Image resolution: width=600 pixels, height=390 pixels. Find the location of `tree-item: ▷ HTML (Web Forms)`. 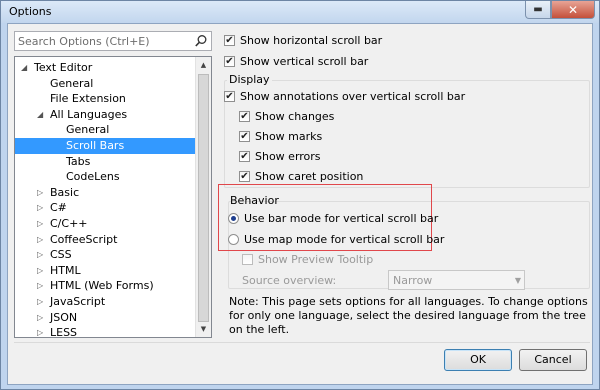

tree-item: ▷ HTML (Web Forms) is located at coordinates (106, 286).